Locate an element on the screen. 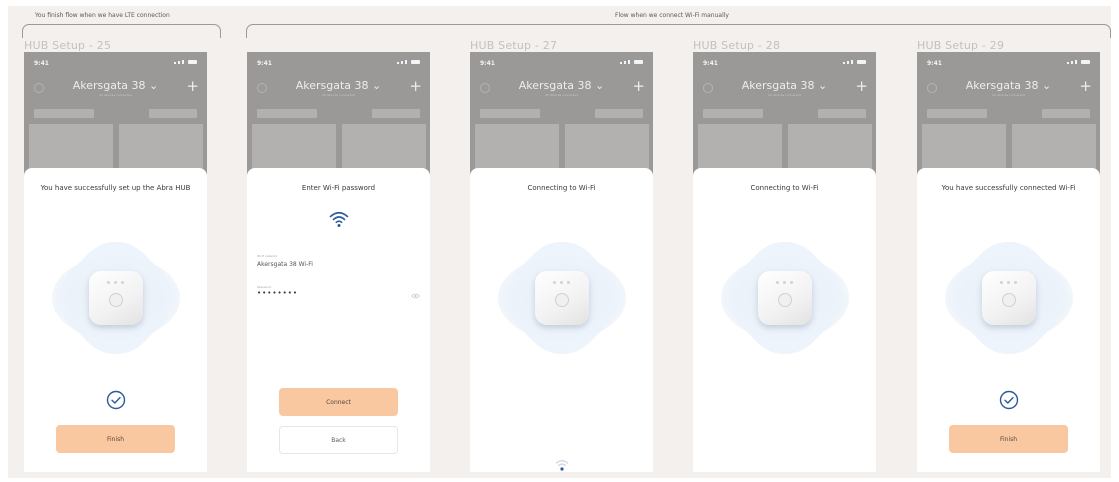 This screenshot has height=482, width=1119. wifi-network-label: Wi-Fi network is located at coordinates (267, 256).